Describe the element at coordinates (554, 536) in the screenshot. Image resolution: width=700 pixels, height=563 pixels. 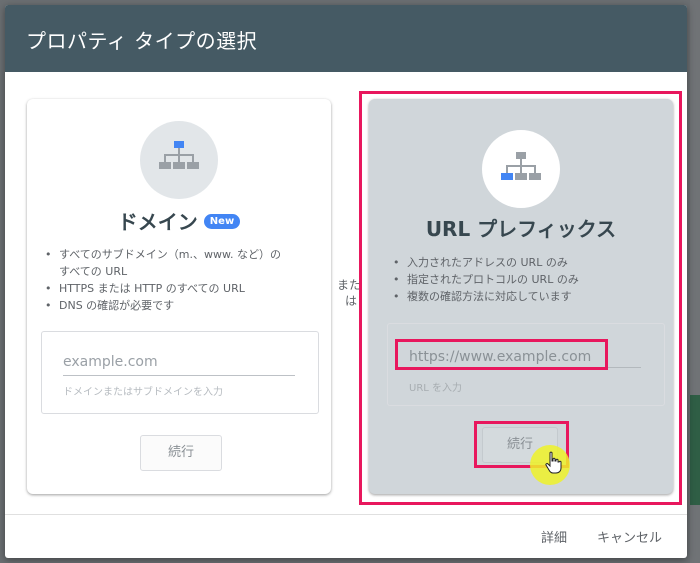
I see `details-button: 詳細` at that location.